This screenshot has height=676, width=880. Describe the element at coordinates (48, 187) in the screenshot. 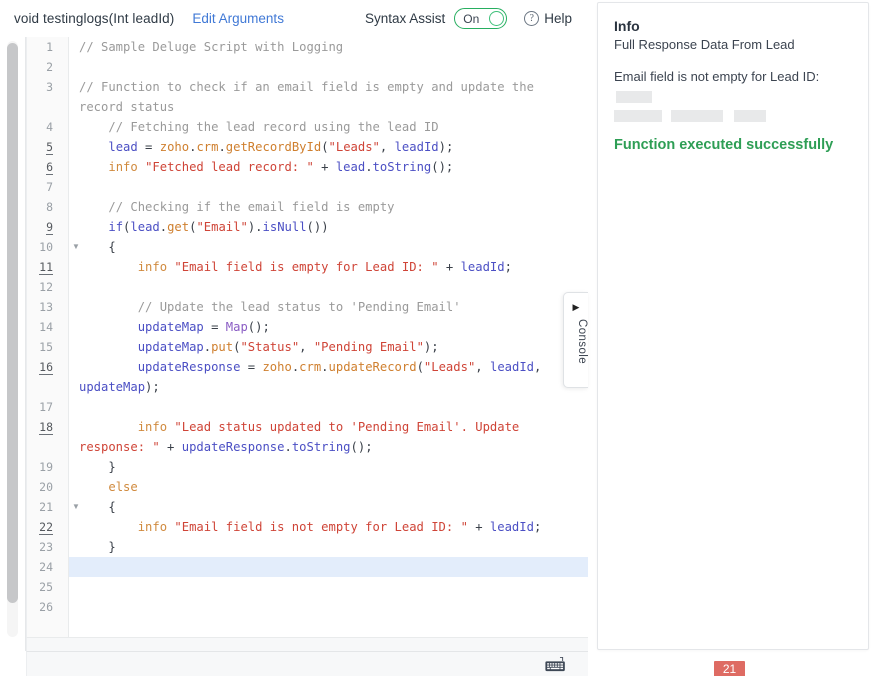

I see `line-number: 7` at that location.